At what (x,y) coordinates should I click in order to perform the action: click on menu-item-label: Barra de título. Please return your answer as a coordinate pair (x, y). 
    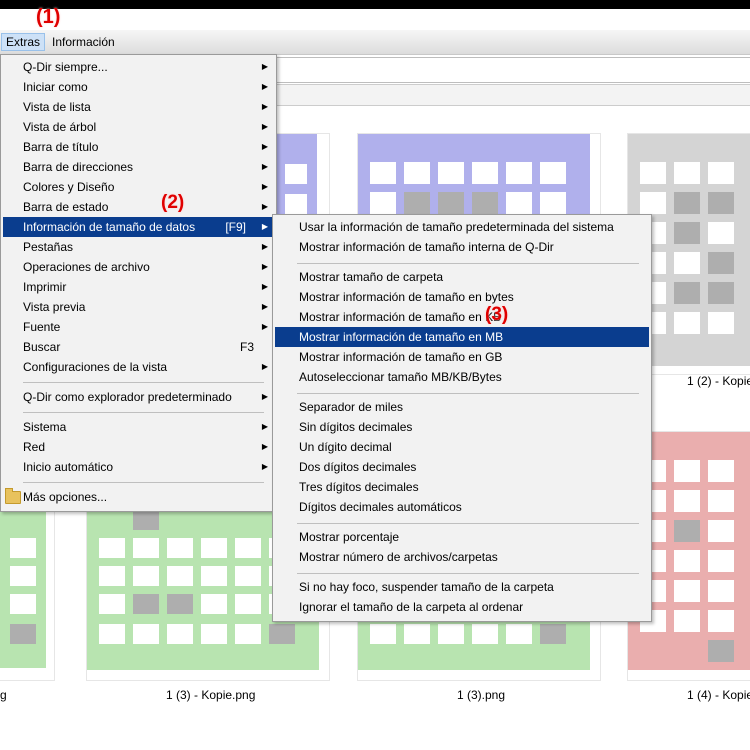
    Looking at the image, I should click on (61, 147).